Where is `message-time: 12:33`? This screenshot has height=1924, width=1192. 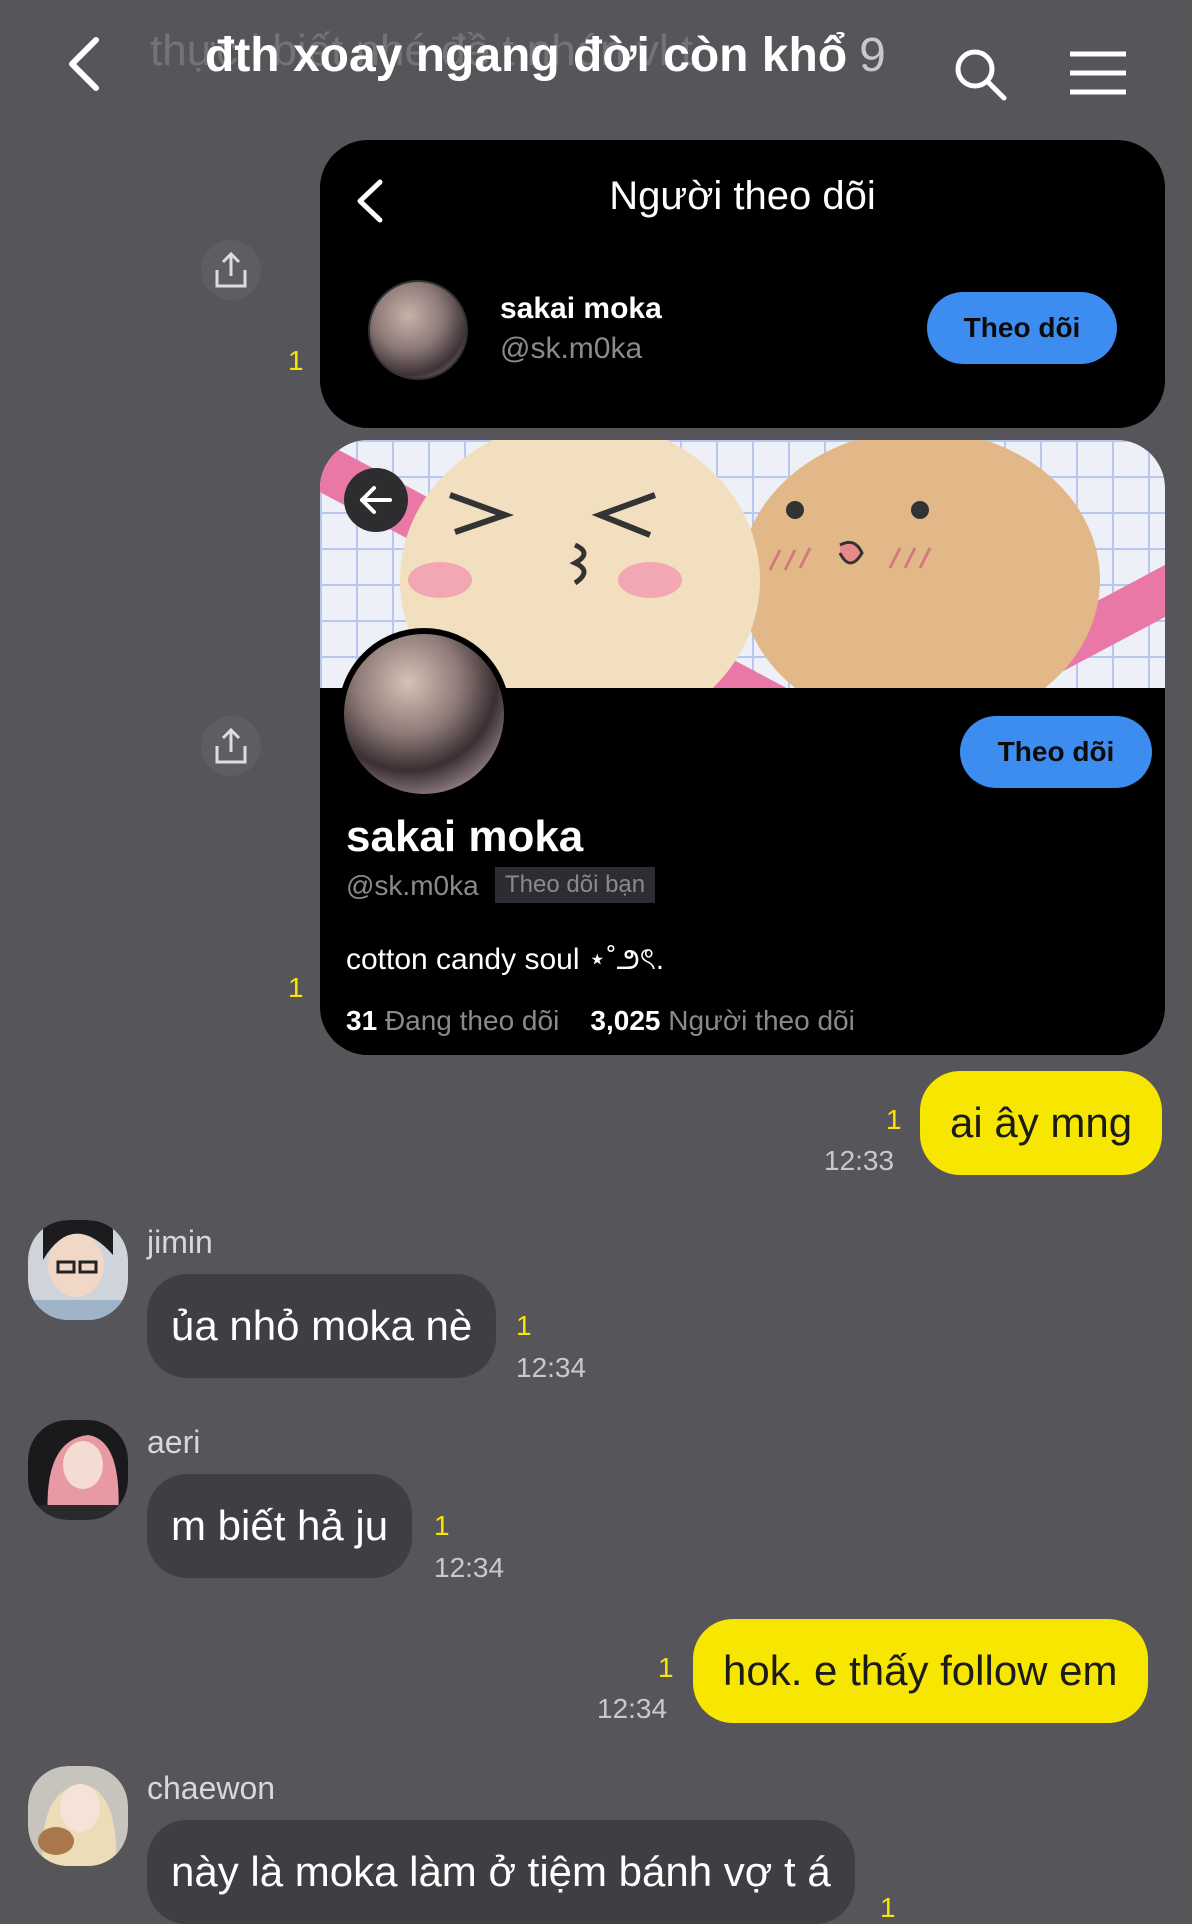 message-time: 12:33 is located at coordinates (859, 1160).